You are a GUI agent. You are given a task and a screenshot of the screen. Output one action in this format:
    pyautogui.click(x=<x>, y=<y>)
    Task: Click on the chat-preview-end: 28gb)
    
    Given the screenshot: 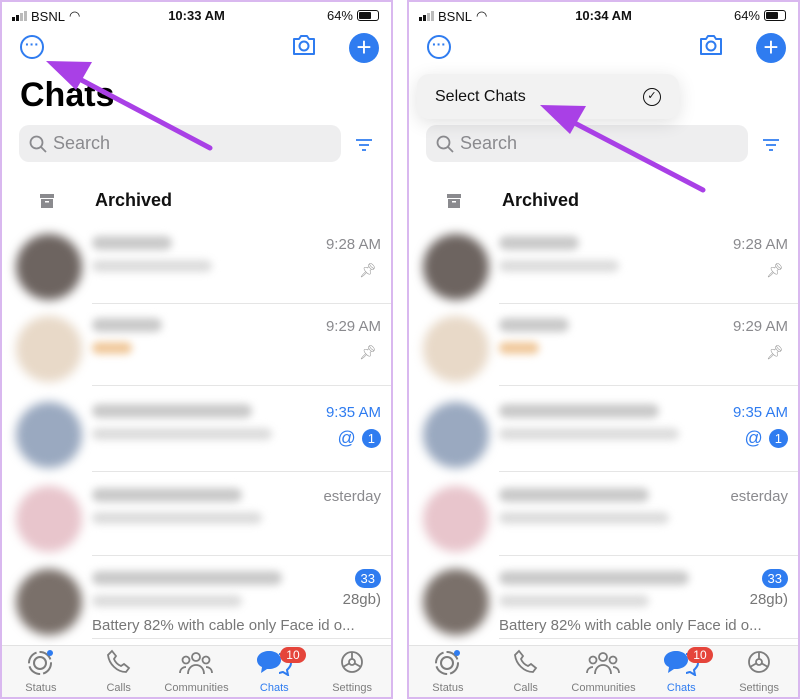 What is the action you would take?
    pyautogui.click(x=361, y=599)
    